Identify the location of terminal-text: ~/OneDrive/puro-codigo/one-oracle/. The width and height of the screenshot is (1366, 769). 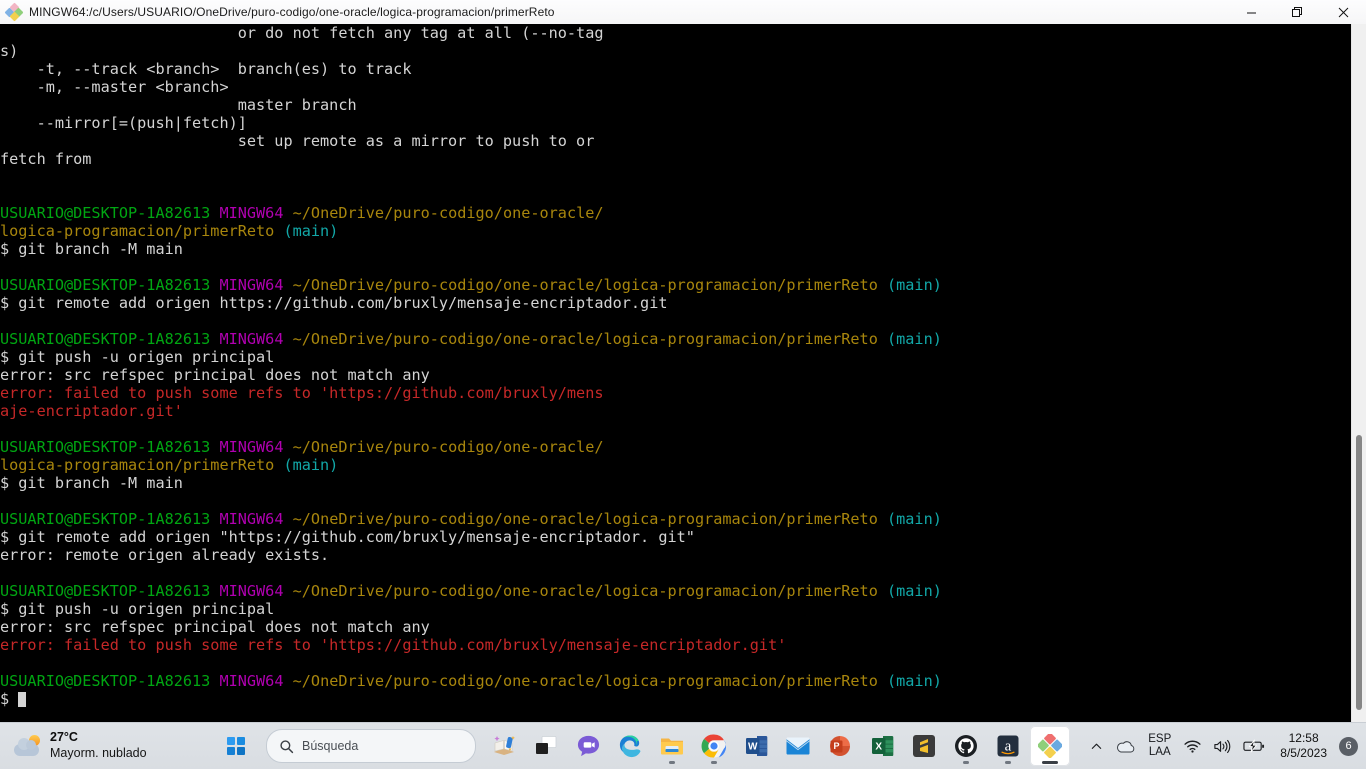
(448, 213).